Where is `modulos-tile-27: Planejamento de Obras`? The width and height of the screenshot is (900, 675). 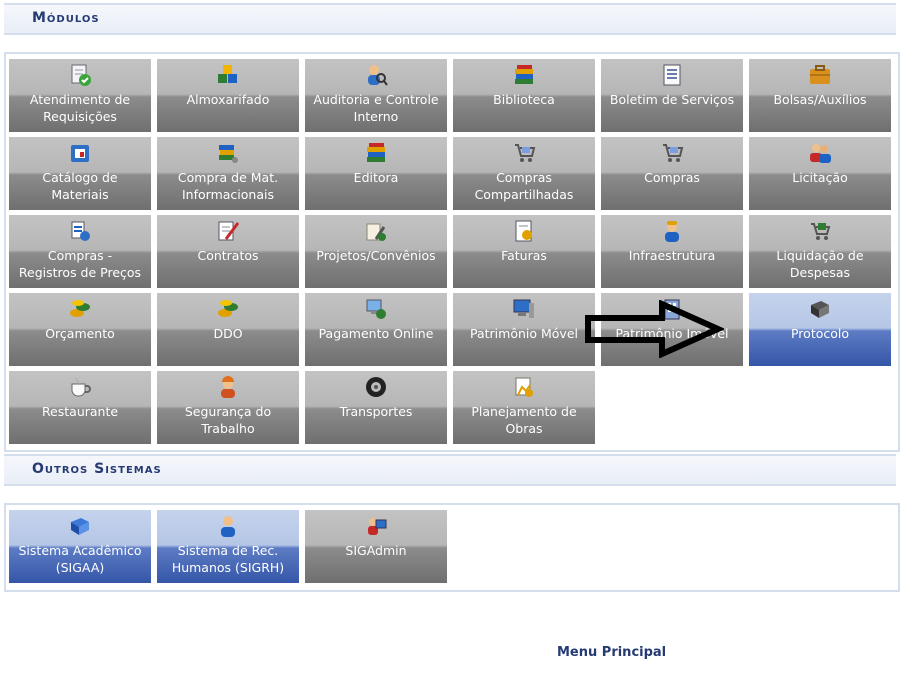 modulos-tile-27: Planejamento de Obras is located at coordinates (524, 407).